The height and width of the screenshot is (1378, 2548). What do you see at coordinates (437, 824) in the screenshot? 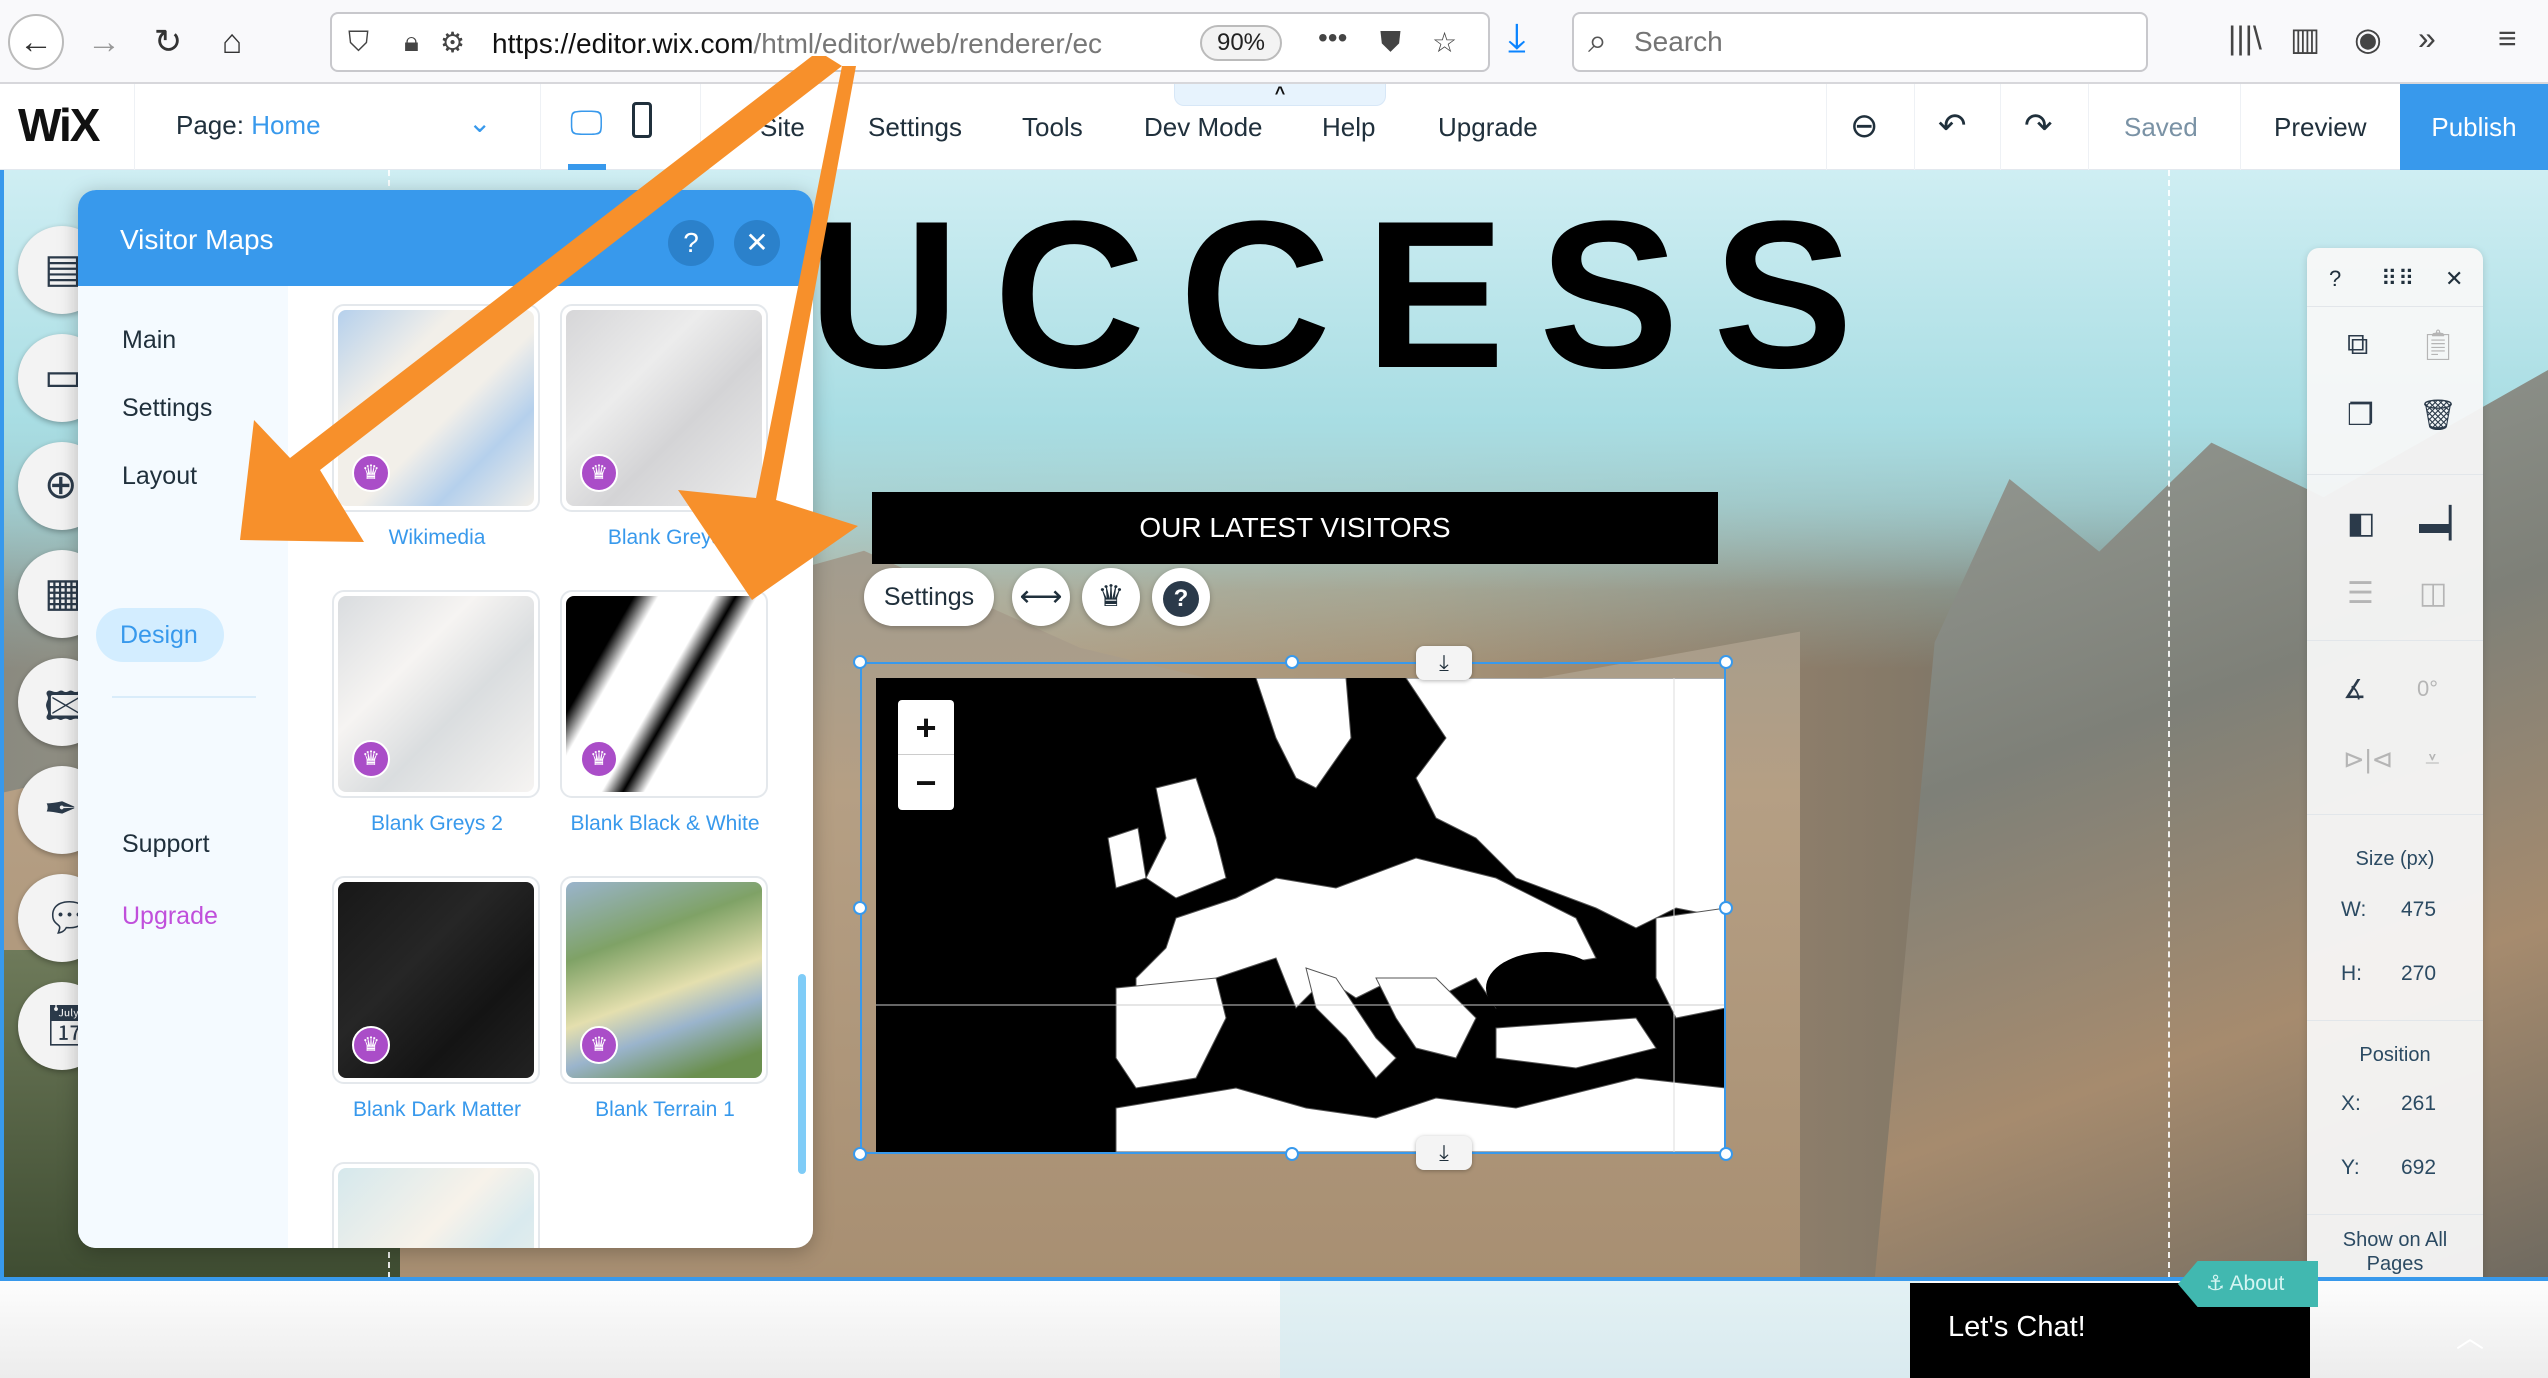
I see `theme-label: Blank Greys 2` at bounding box center [437, 824].